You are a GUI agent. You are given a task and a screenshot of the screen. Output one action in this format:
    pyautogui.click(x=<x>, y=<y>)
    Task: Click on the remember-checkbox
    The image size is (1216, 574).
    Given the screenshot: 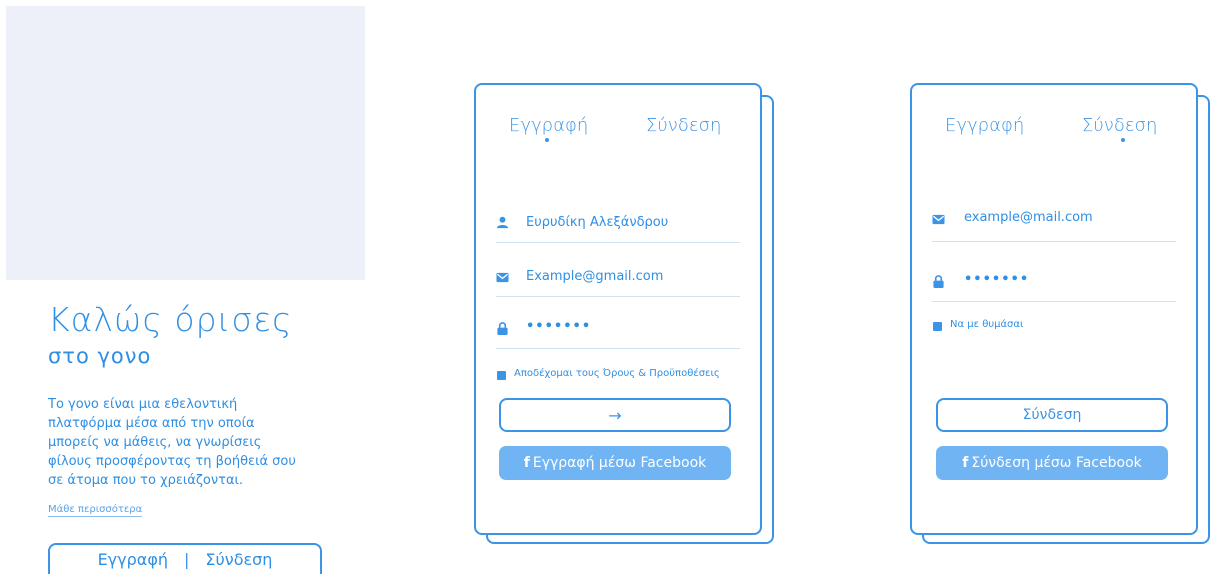 What is the action you would take?
    pyautogui.click(x=937, y=326)
    